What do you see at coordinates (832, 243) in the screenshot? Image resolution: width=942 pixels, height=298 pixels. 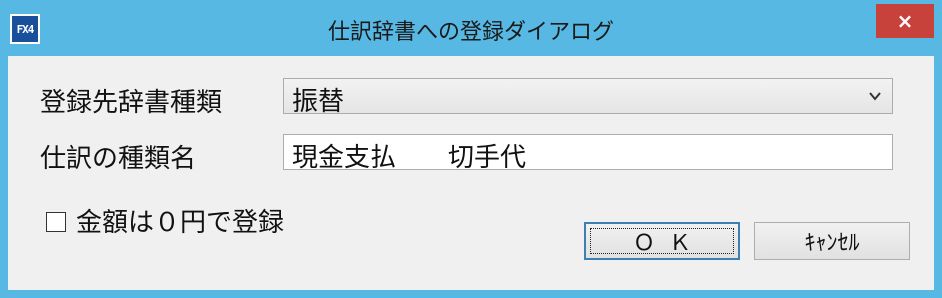 I see `cancel-button-label: ｷｬﾝｾﾙ` at bounding box center [832, 243].